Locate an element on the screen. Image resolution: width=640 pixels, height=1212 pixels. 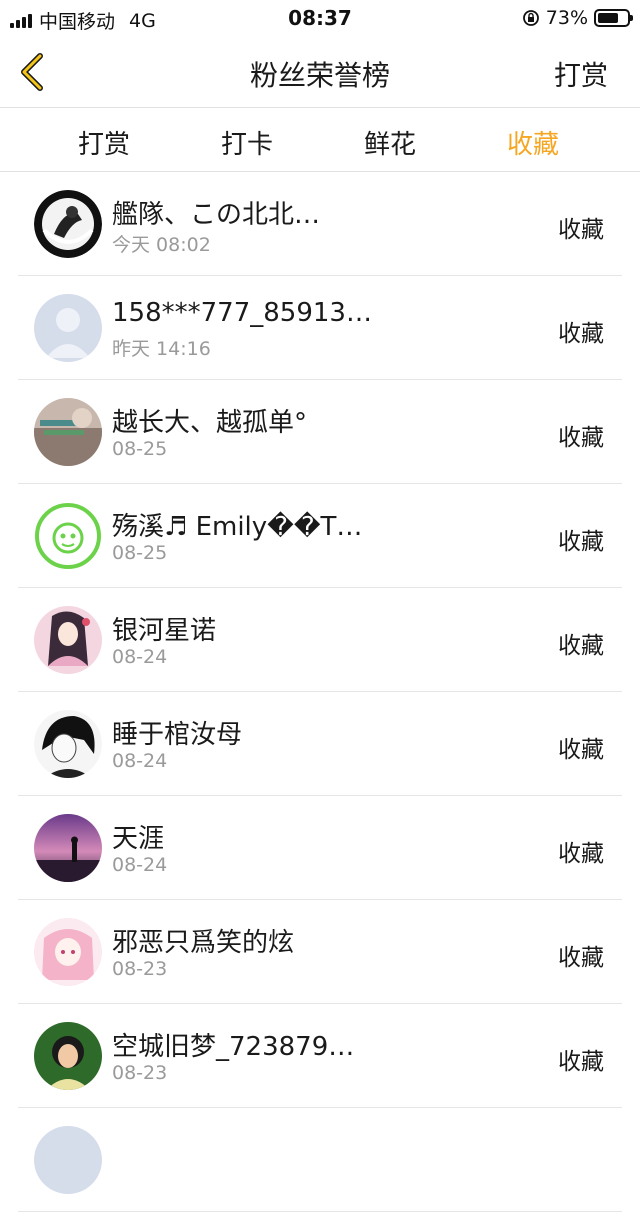
list-item: 158***777_85913… 昨天 14:16 收藏 is located at coordinates (320, 328).